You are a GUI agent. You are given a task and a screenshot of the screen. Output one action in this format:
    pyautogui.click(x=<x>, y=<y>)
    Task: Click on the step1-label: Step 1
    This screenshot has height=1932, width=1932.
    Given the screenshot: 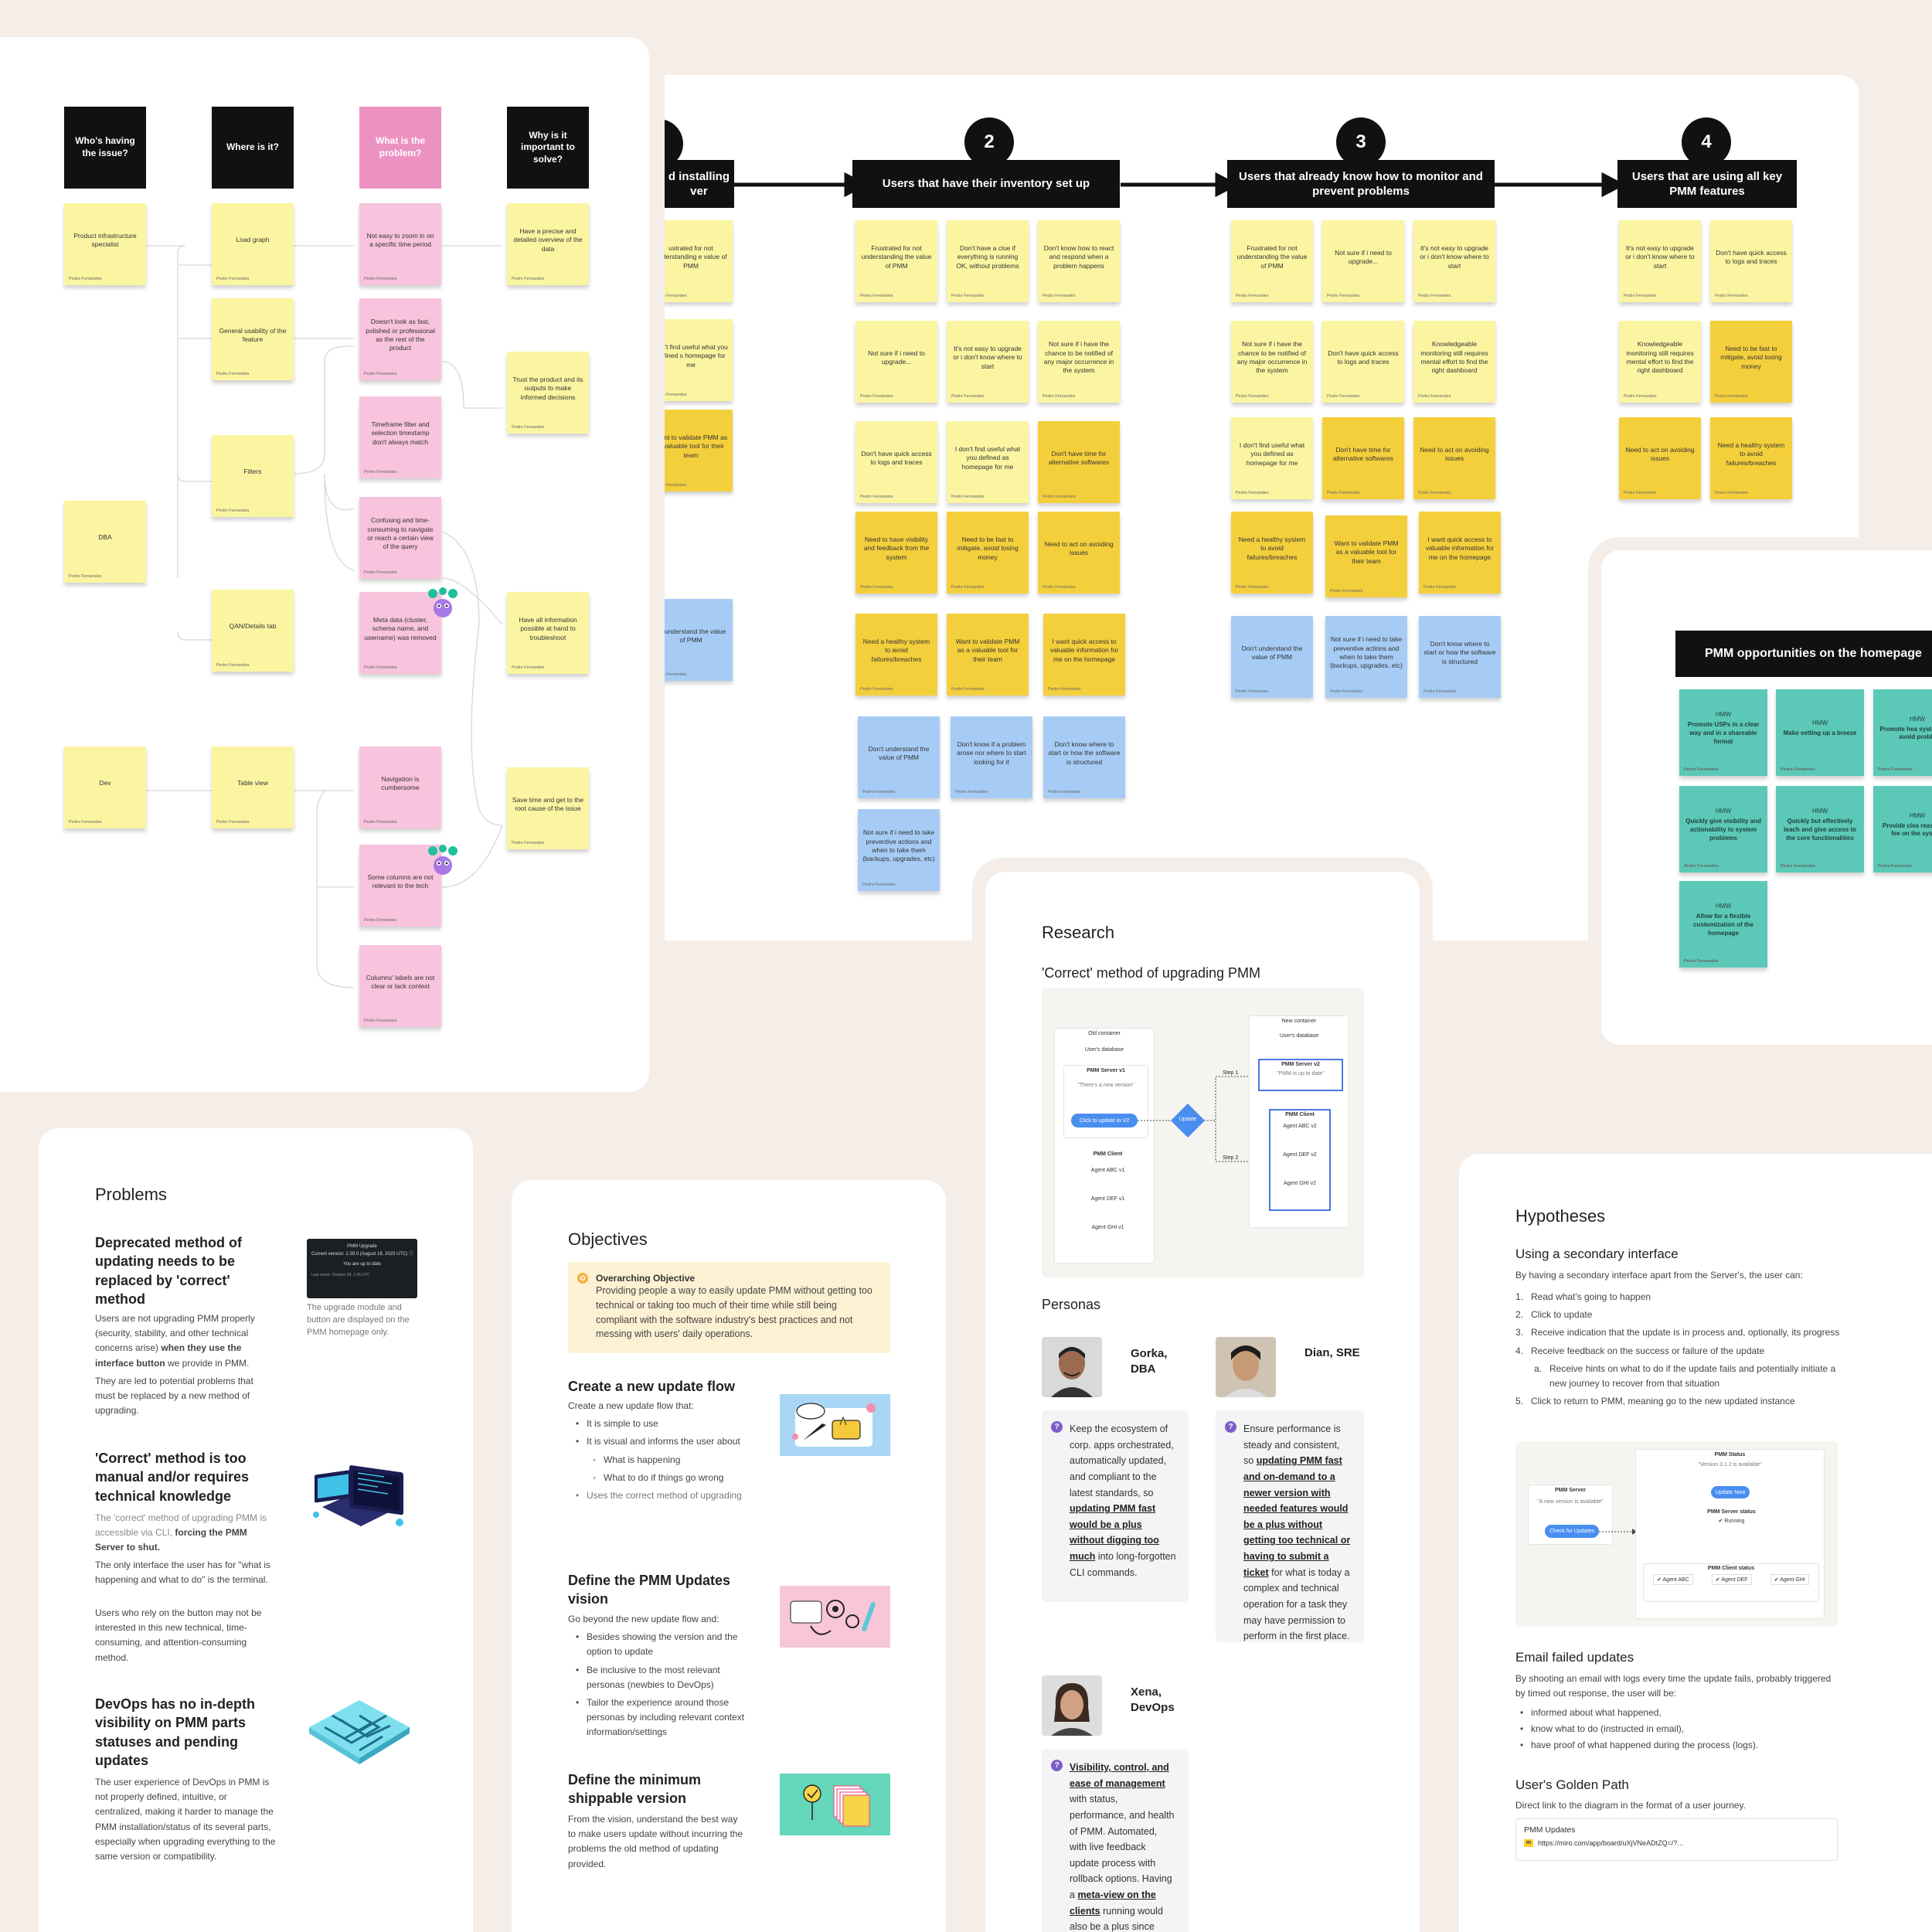 What is the action you would take?
    pyautogui.click(x=1231, y=1073)
    